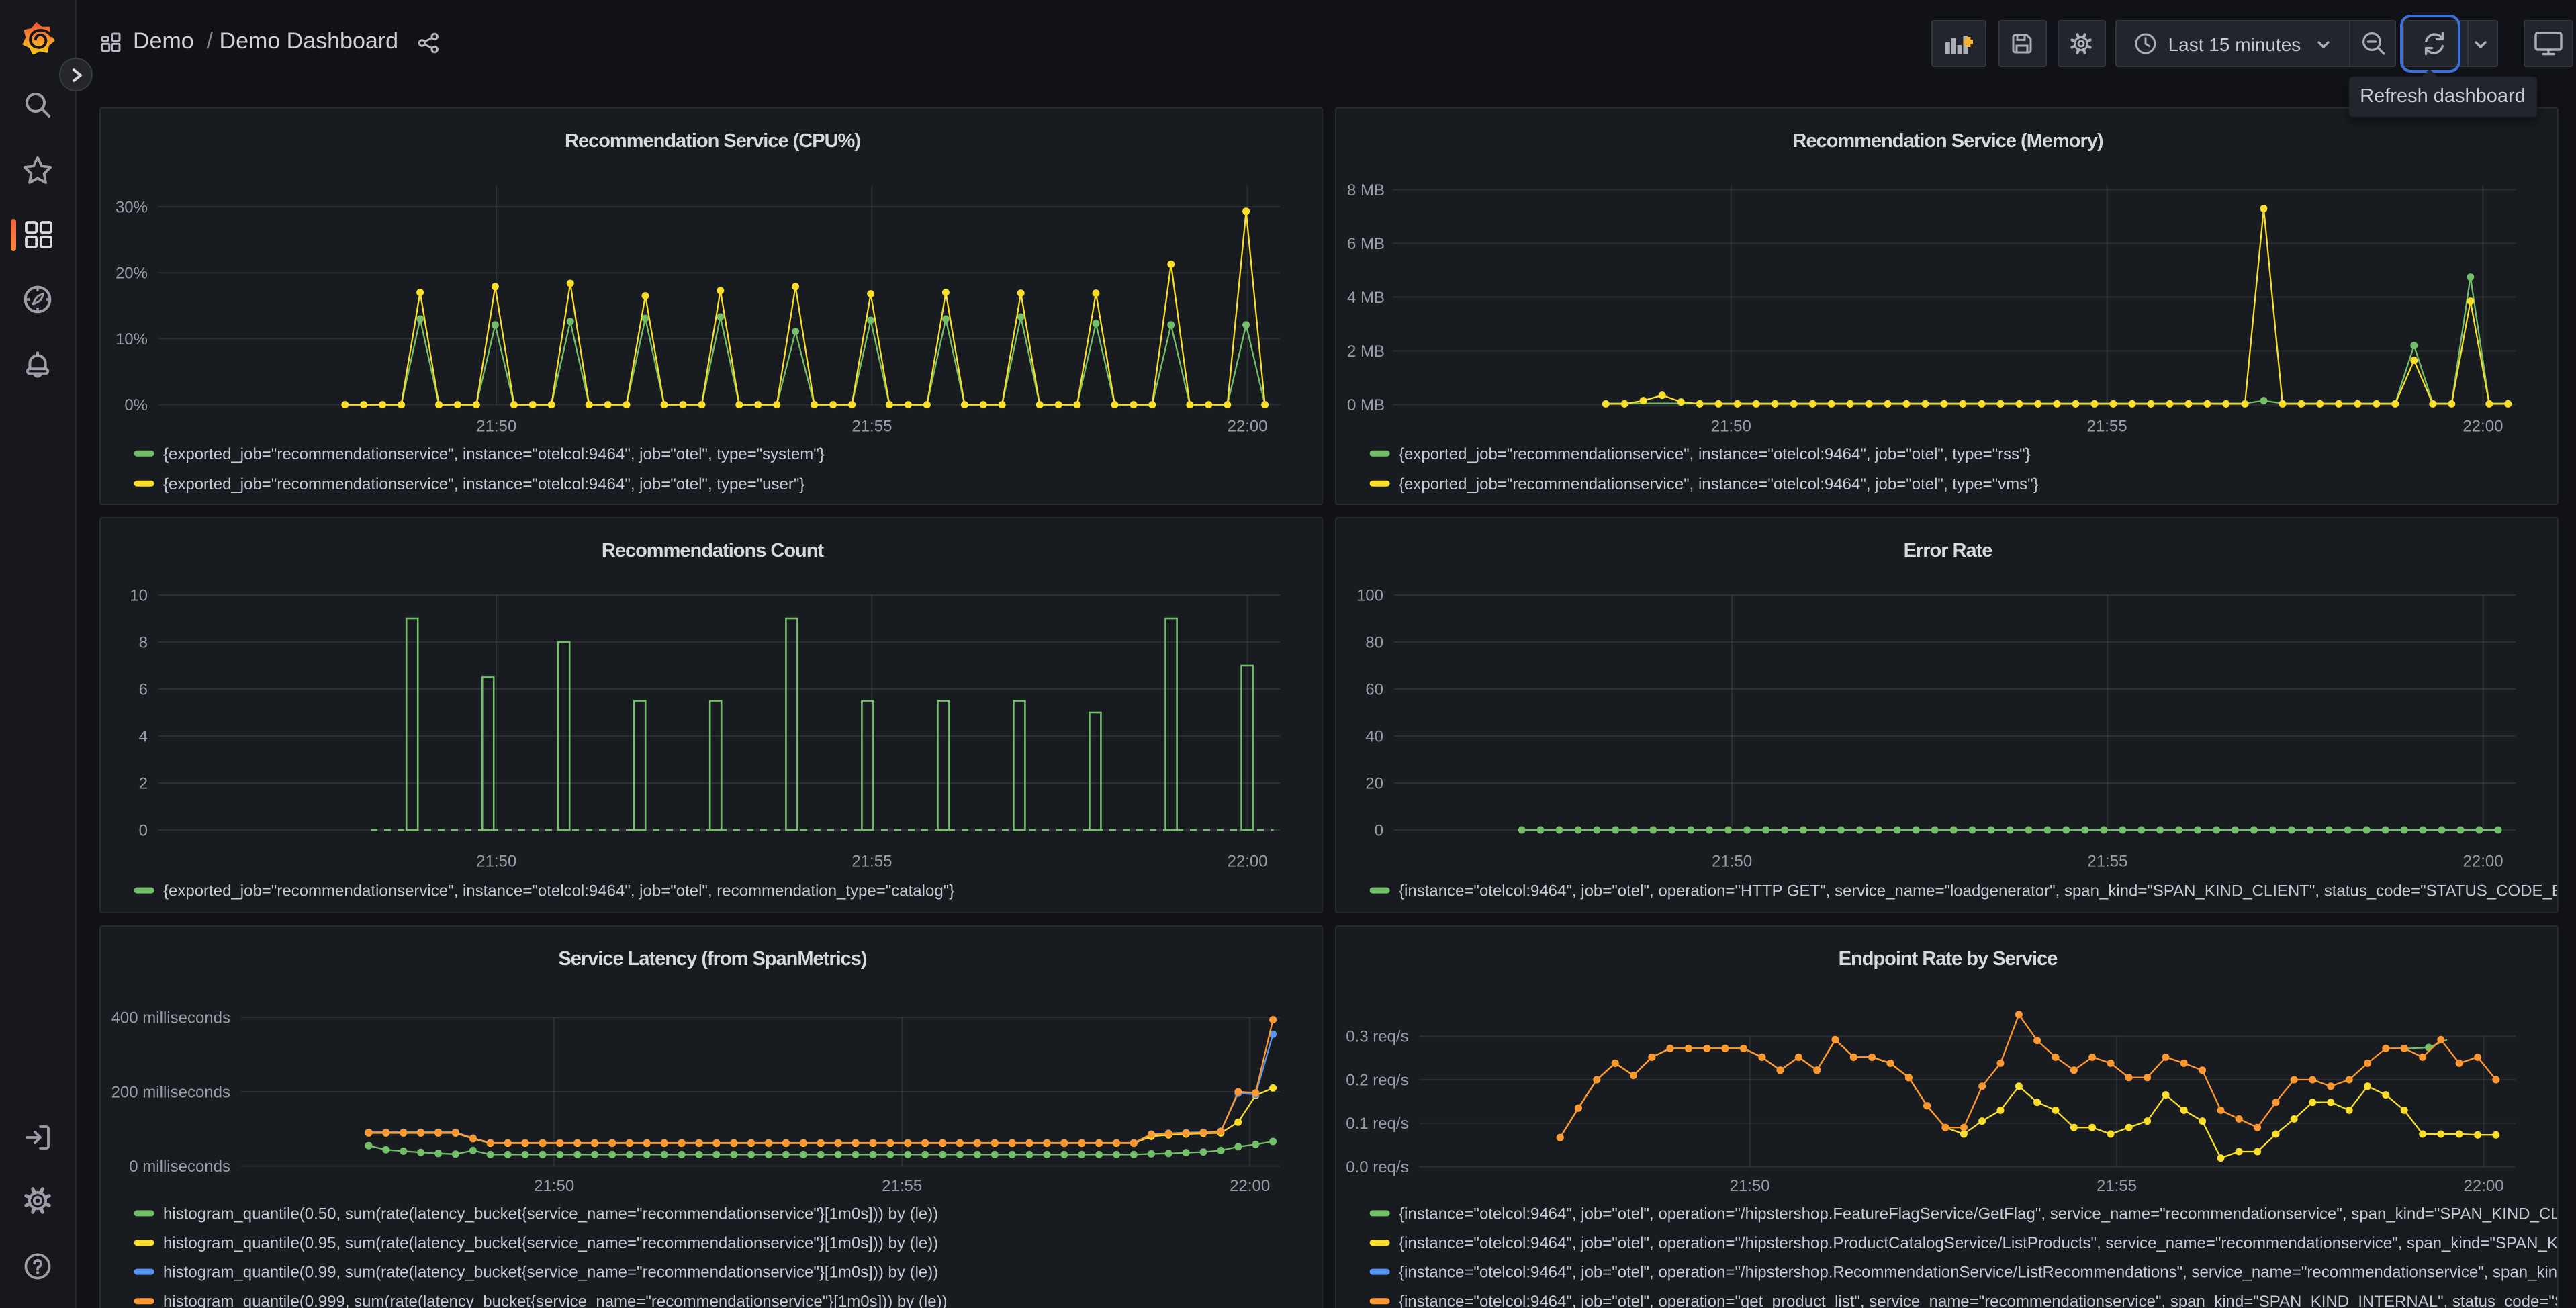 This screenshot has height=1308, width=2576. Describe the element at coordinates (1366, 298) in the screenshot. I see `svg-text: 4 MB` at that location.